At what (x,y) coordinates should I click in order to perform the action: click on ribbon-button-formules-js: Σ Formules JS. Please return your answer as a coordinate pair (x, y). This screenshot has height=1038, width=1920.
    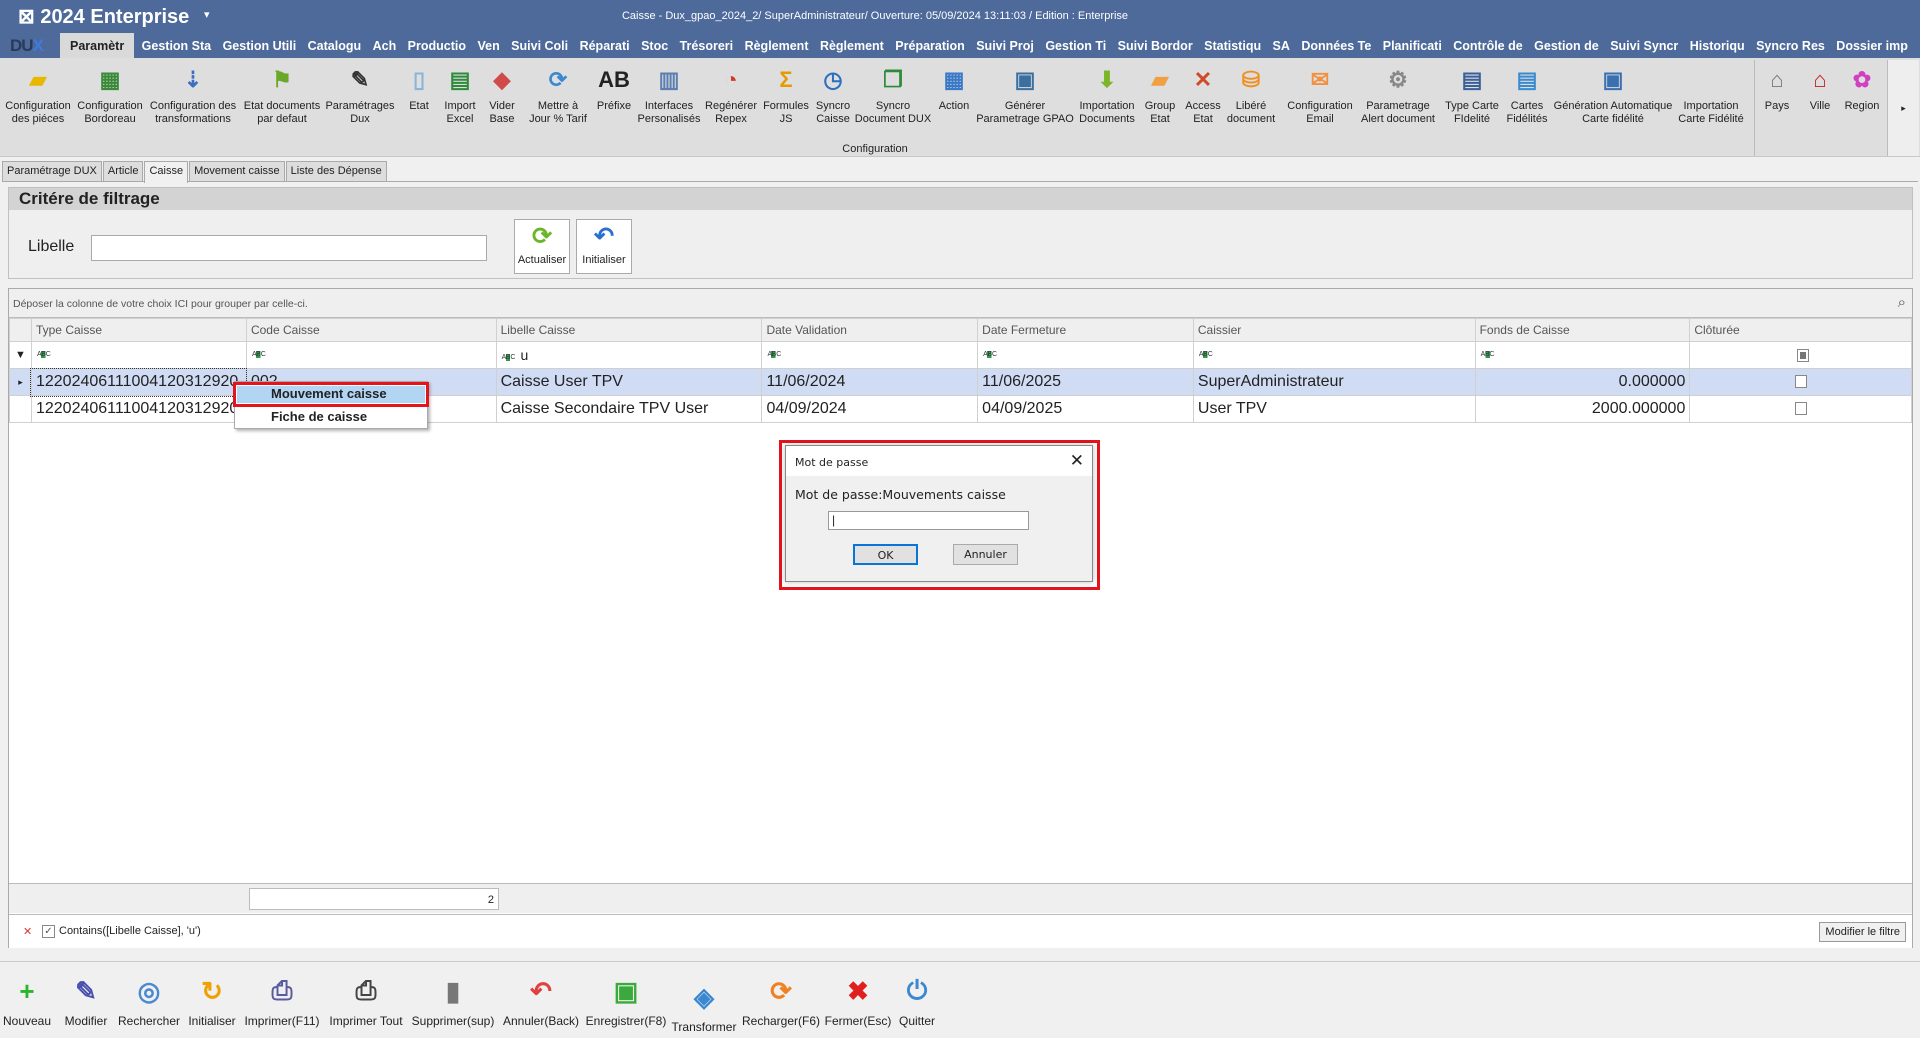
    Looking at the image, I should click on (786, 95).